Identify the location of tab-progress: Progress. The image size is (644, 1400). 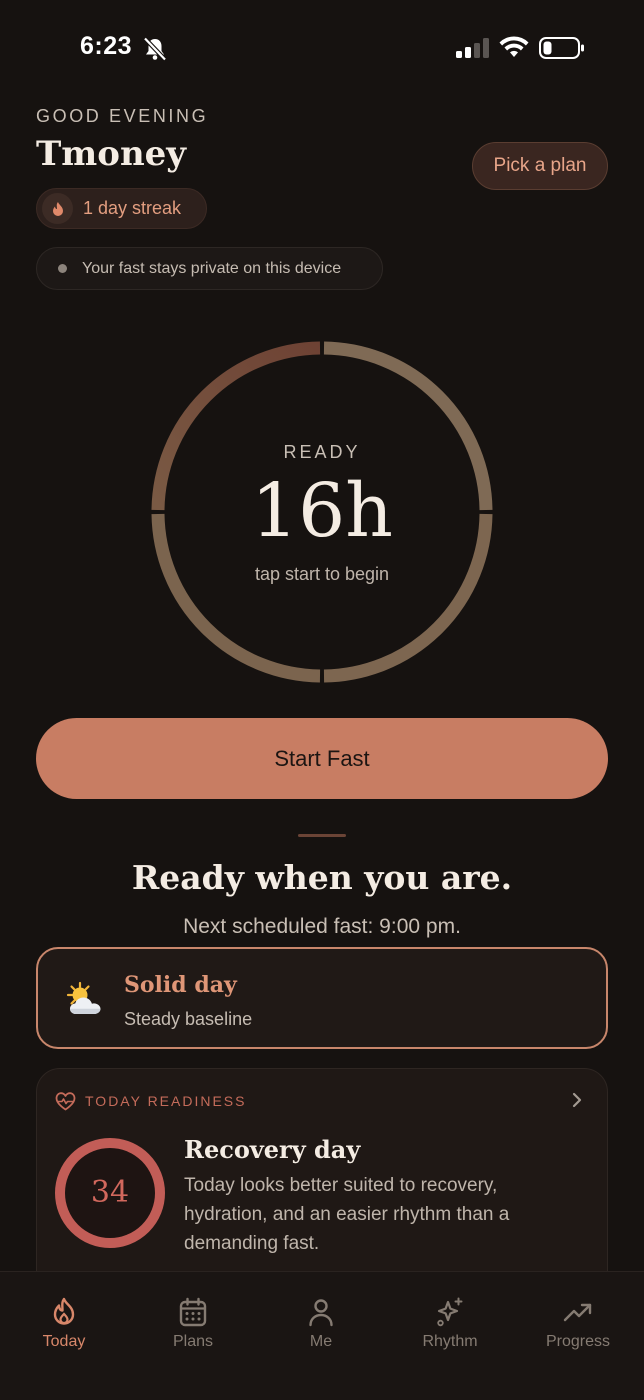
(578, 1322).